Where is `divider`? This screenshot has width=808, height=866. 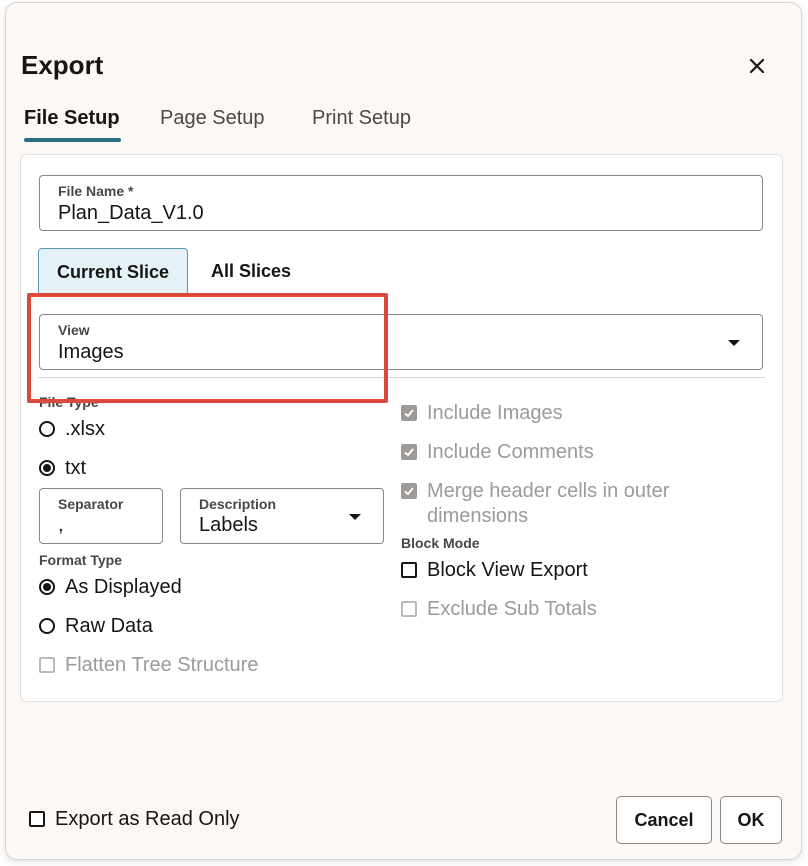 divider is located at coordinates (401, 377).